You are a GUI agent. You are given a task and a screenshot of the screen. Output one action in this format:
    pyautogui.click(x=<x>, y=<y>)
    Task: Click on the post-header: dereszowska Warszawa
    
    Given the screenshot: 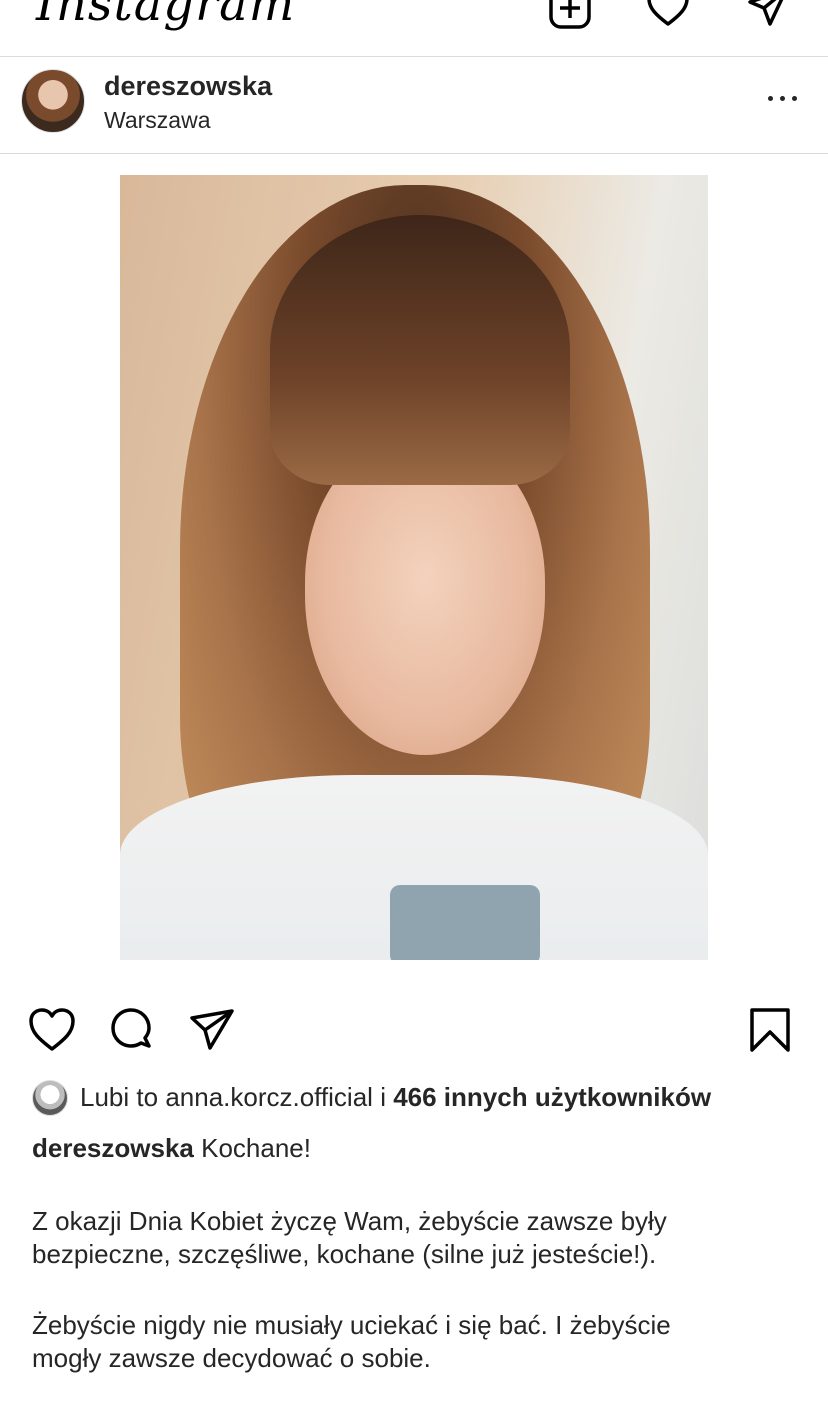 What is the action you would take?
    pyautogui.click(x=414, y=105)
    